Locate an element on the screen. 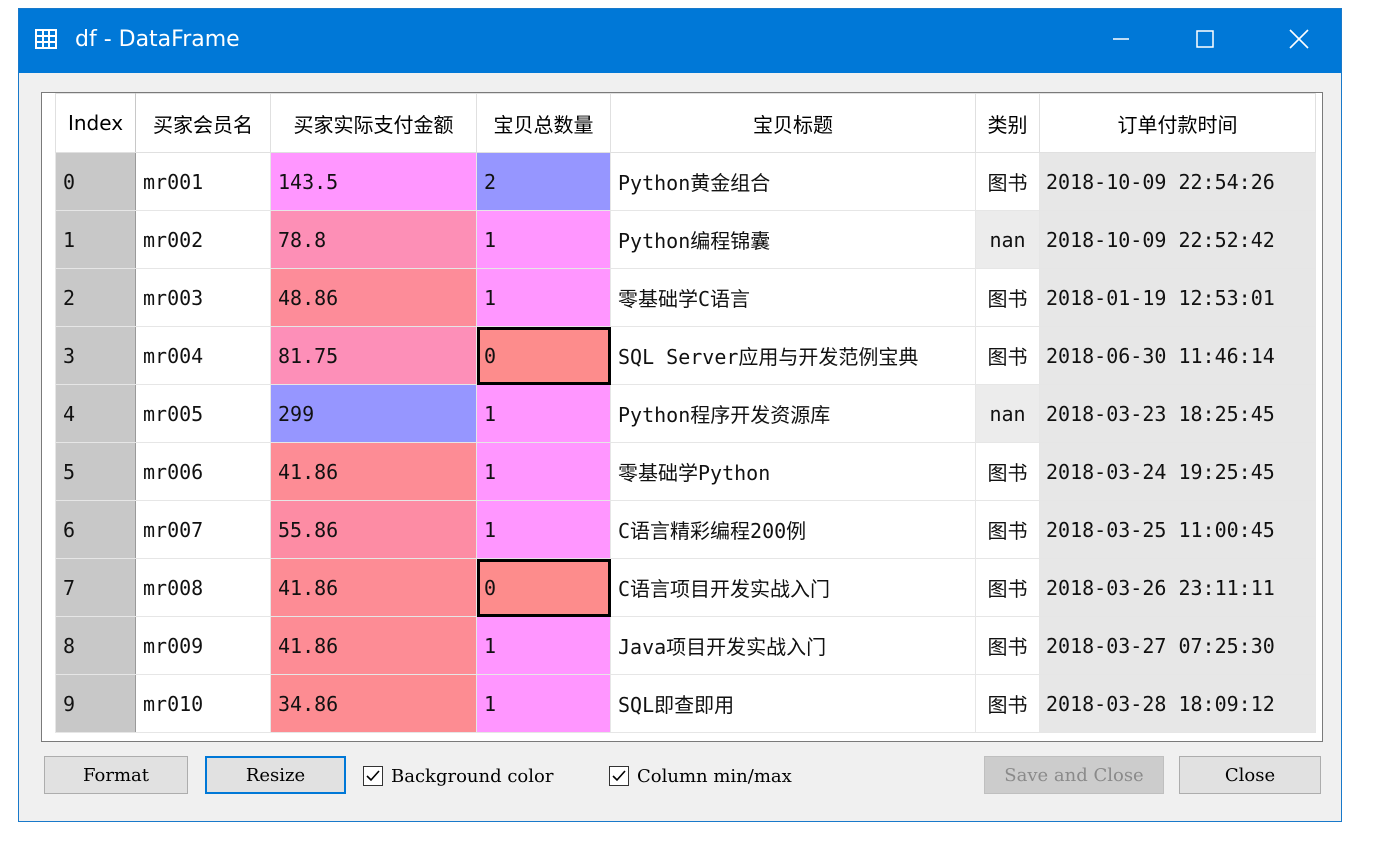 This screenshot has width=1374, height=842. index-cell: 6 is located at coordinates (95, 529).